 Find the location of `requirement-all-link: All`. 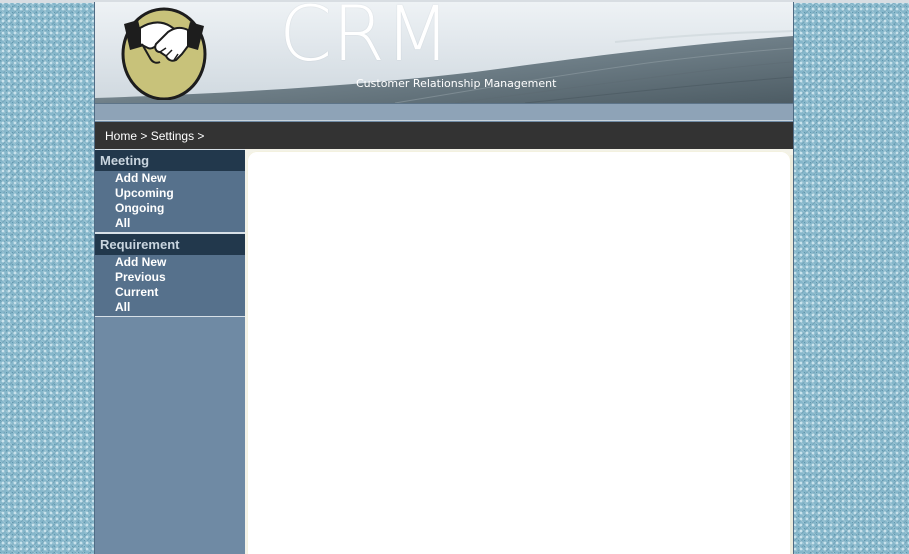

requirement-all-link: All is located at coordinates (170, 307).